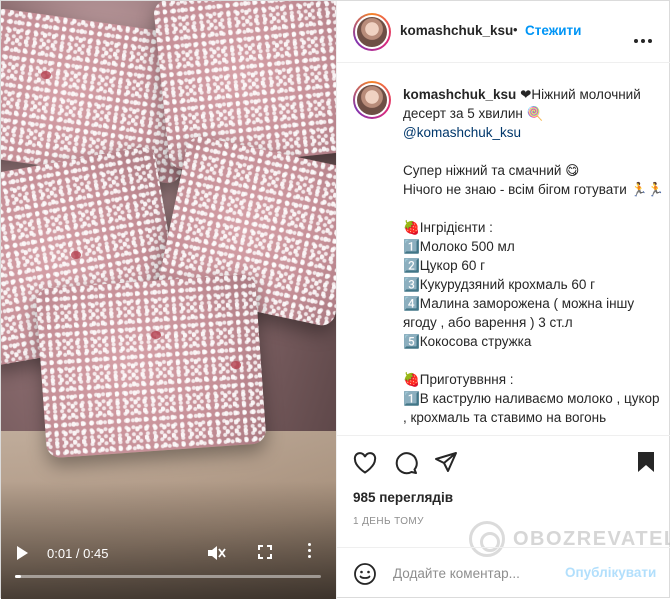 The height and width of the screenshot is (599, 670). What do you see at coordinates (478, 573) in the screenshot?
I see `comment-input` at bounding box center [478, 573].